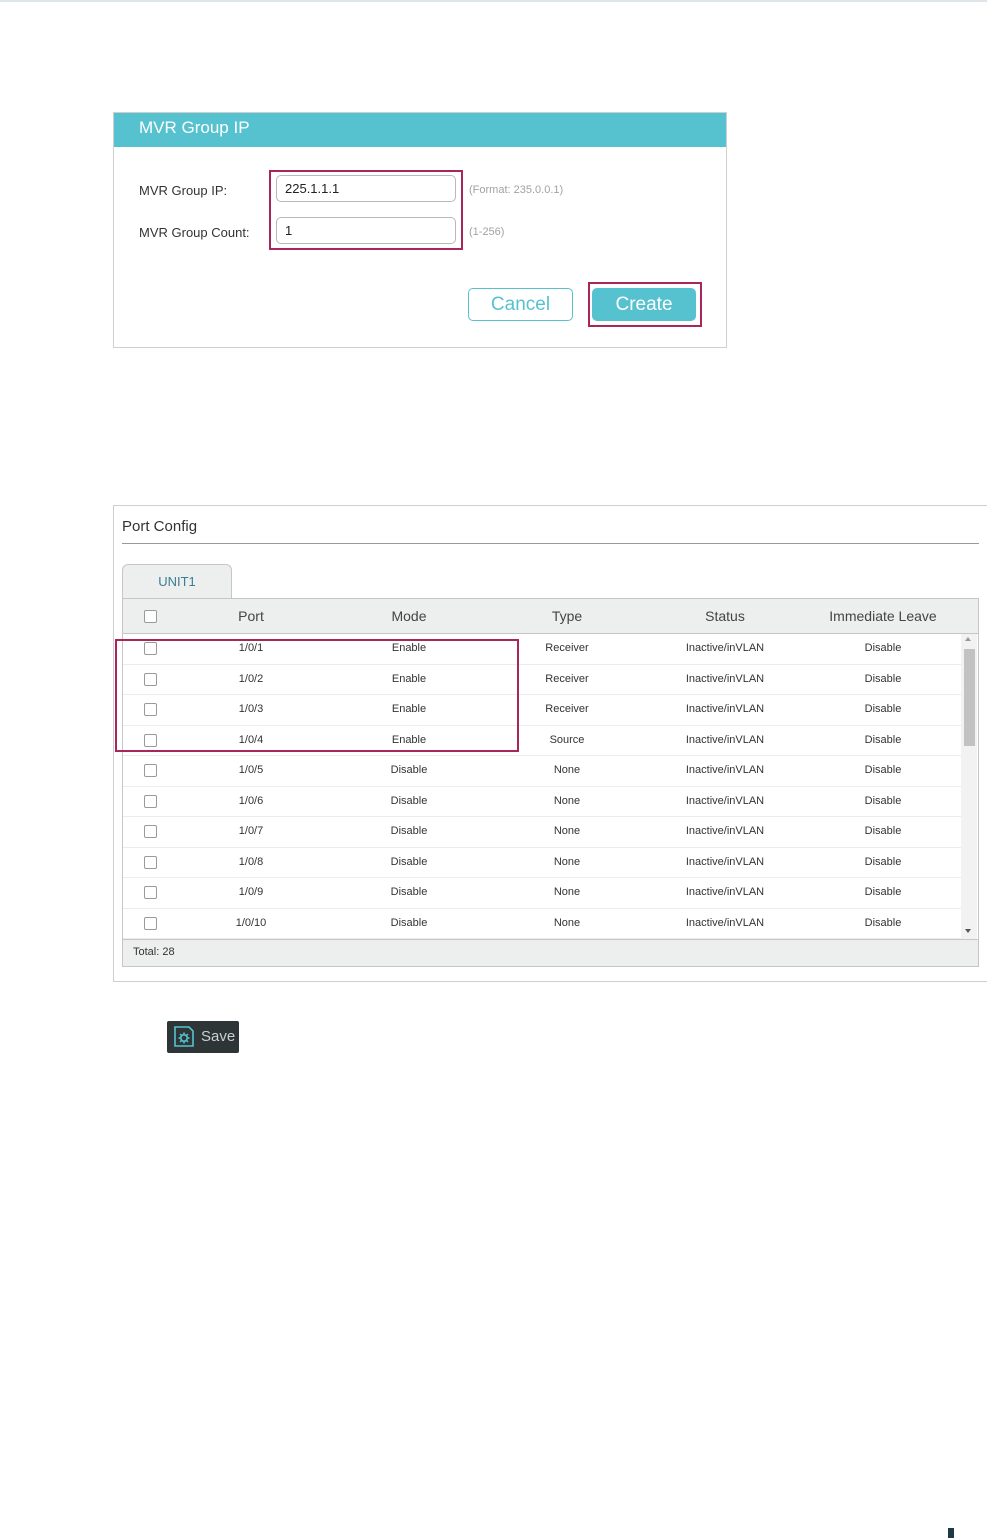  Describe the element at coordinates (883, 616) in the screenshot. I see `column-header-immediate-leave: Immediate Leave` at that location.